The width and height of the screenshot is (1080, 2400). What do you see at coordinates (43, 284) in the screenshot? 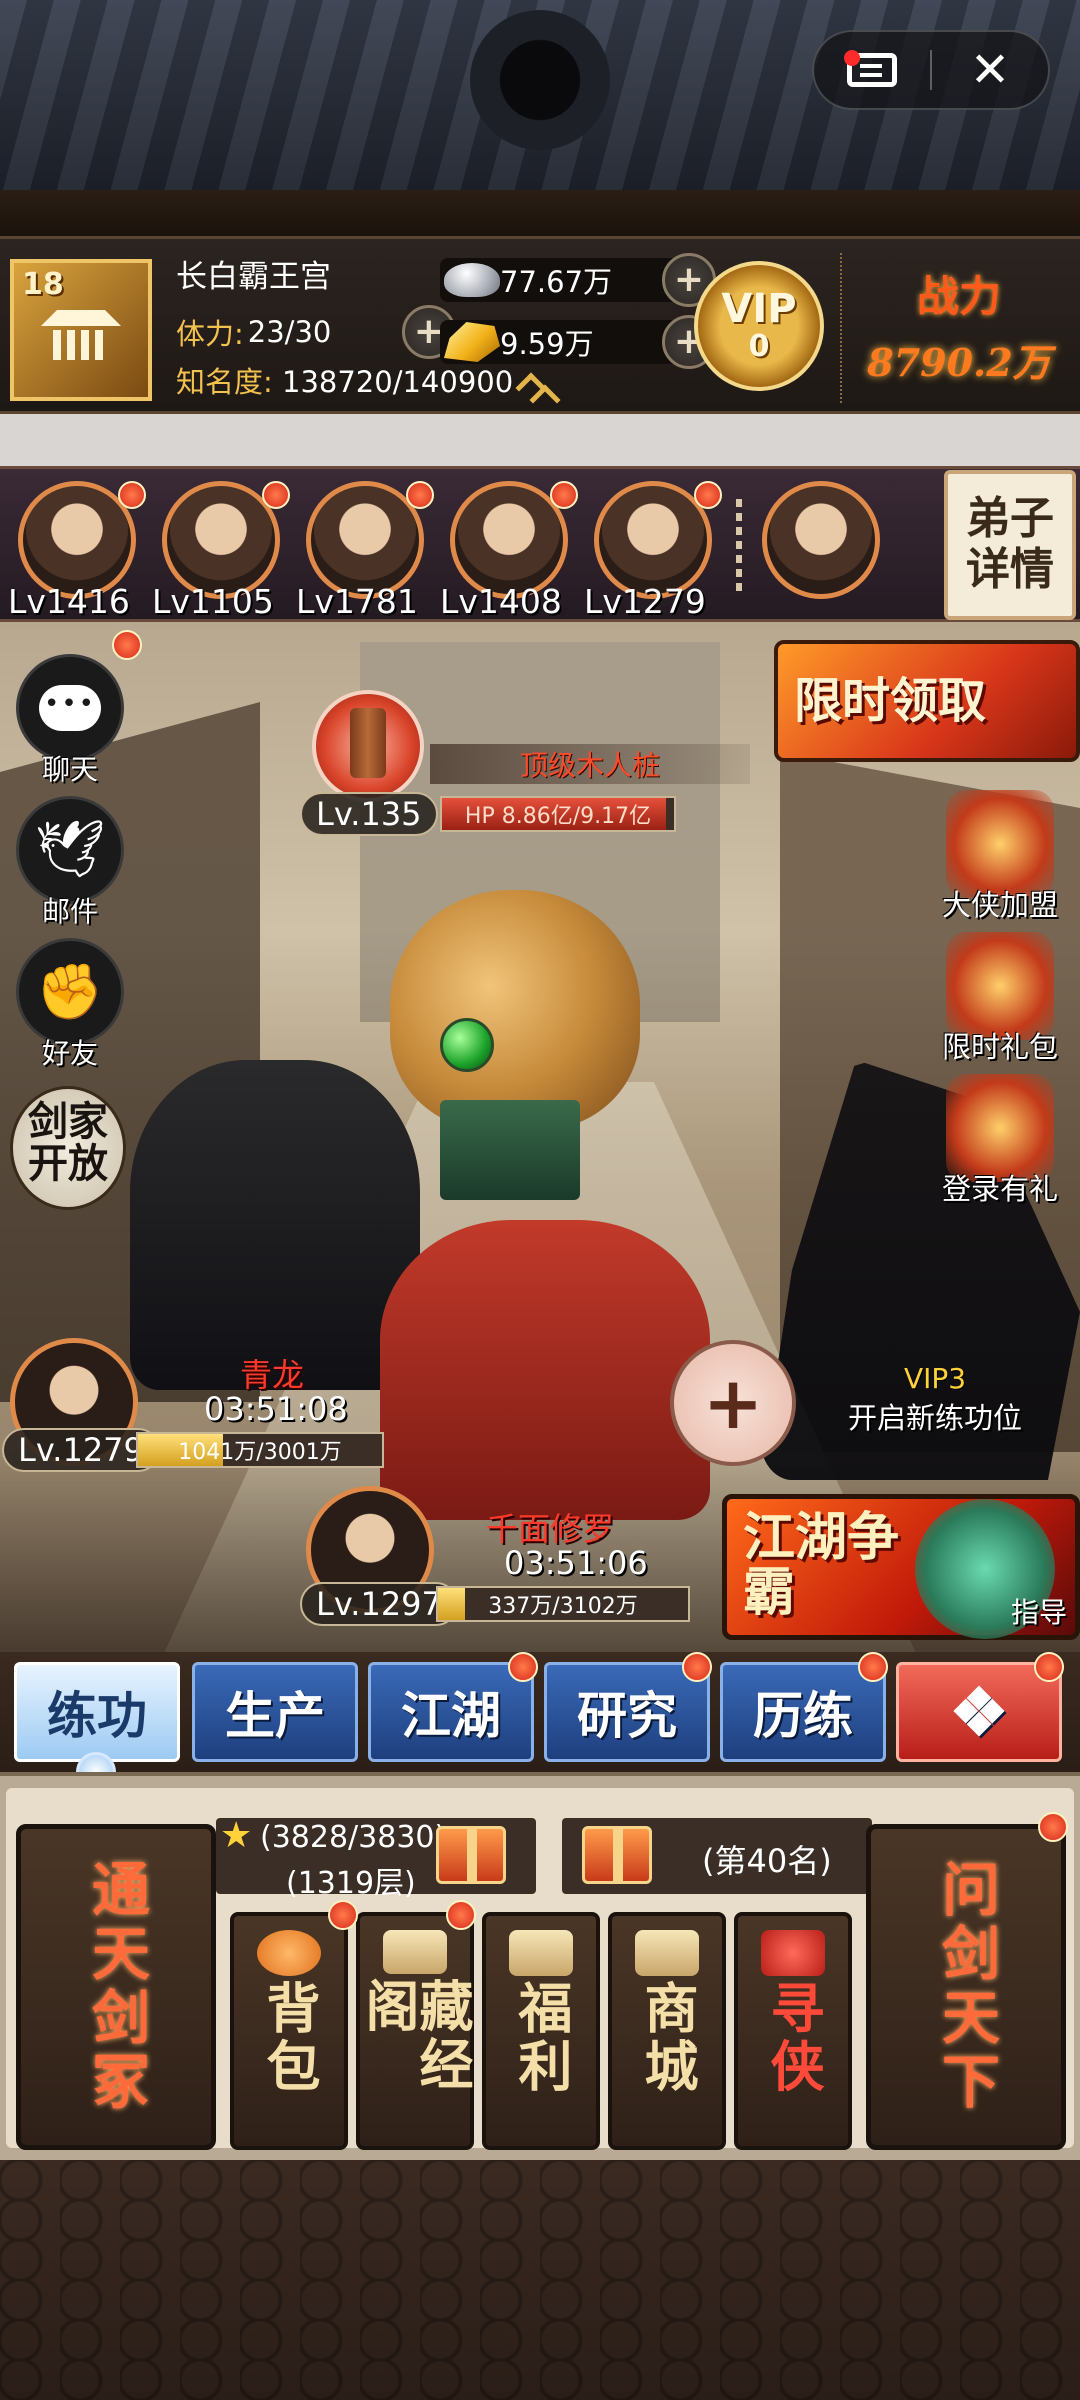
I see `player-level: 18` at bounding box center [43, 284].